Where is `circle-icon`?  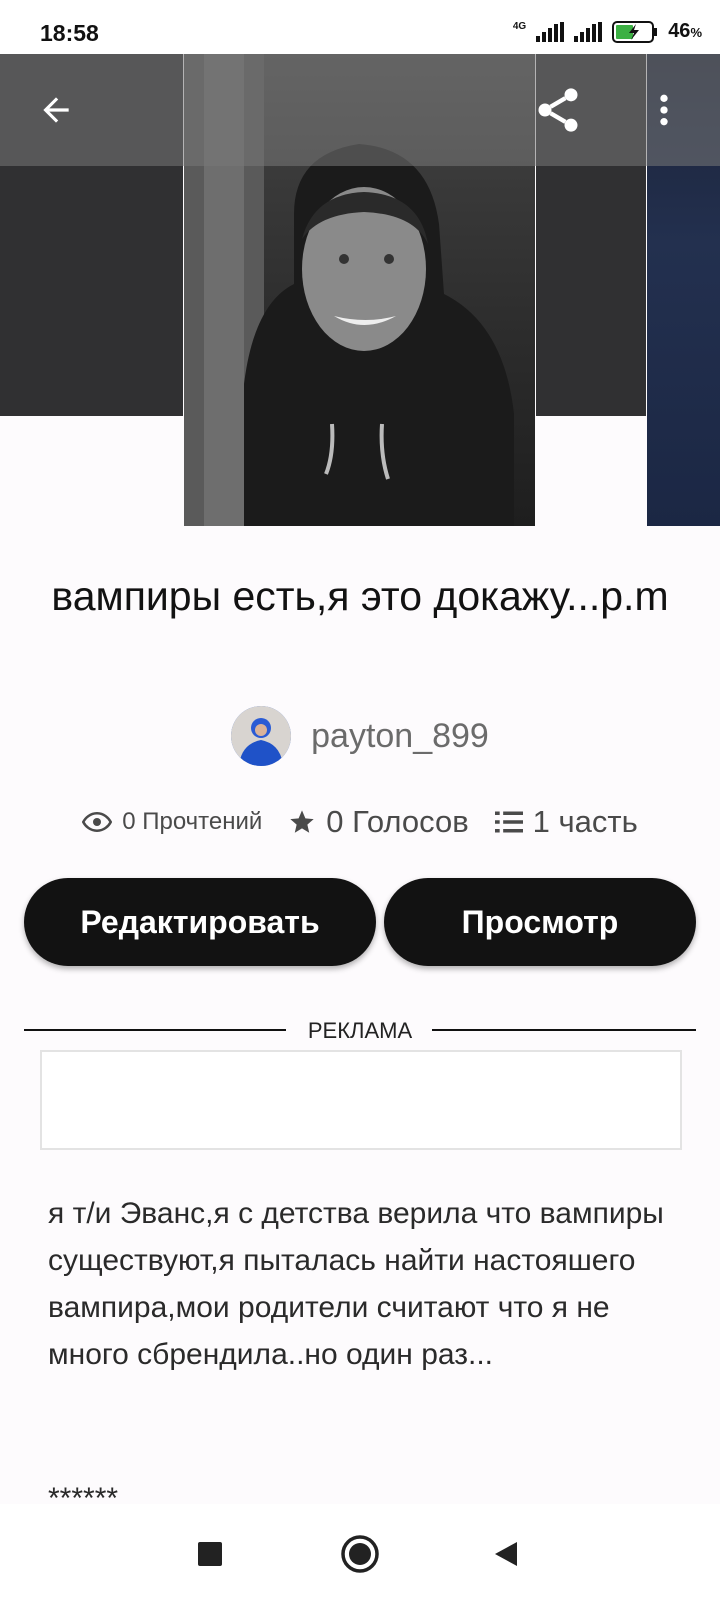 circle-icon is located at coordinates (360, 1554).